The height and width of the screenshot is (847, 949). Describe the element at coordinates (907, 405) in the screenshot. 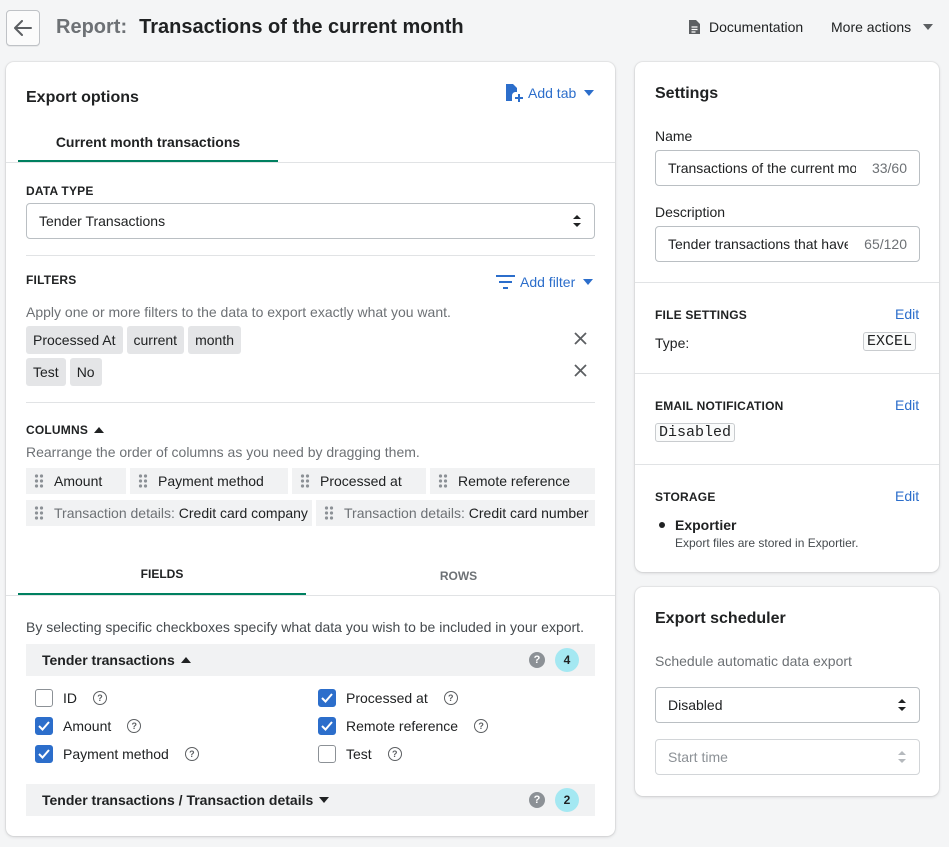

I see `email-notification-edit-link: Edit` at that location.